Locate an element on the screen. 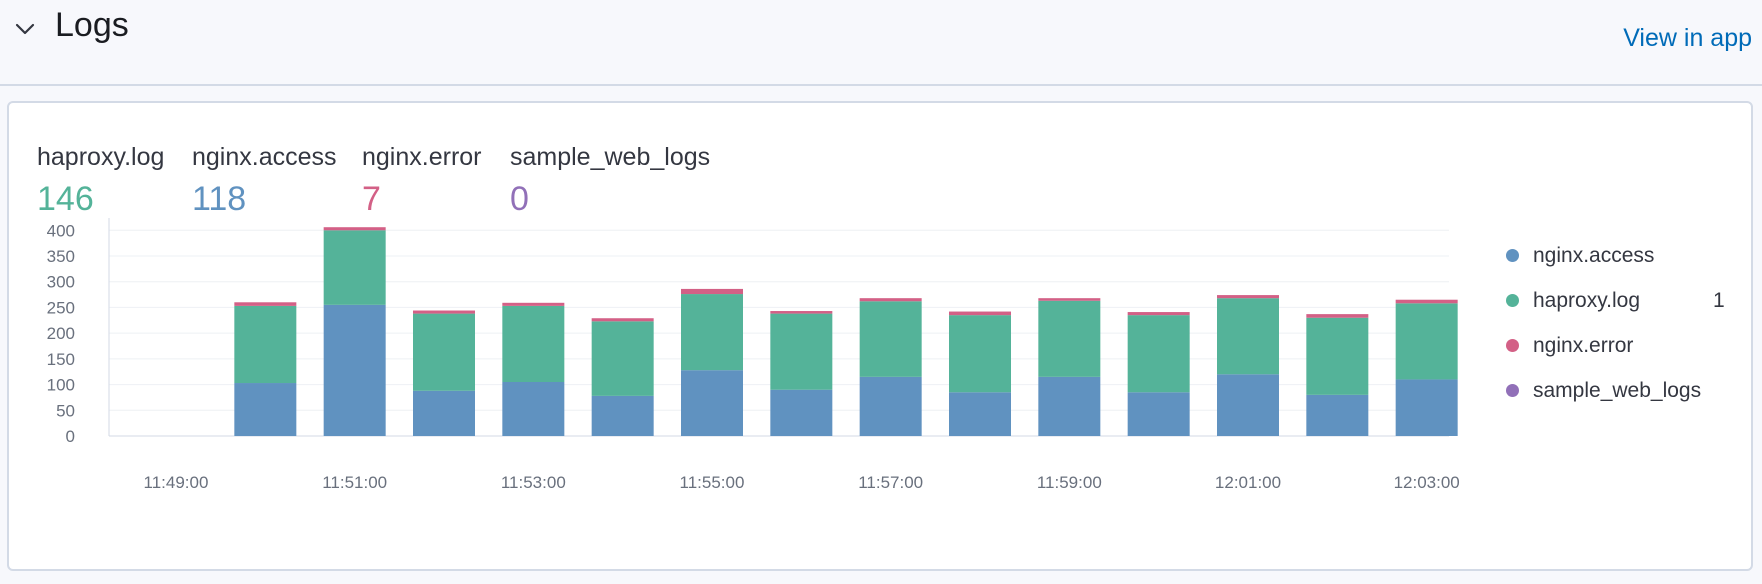 The width and height of the screenshot is (1762, 584). y-tick-label: 350 is located at coordinates (61, 256).